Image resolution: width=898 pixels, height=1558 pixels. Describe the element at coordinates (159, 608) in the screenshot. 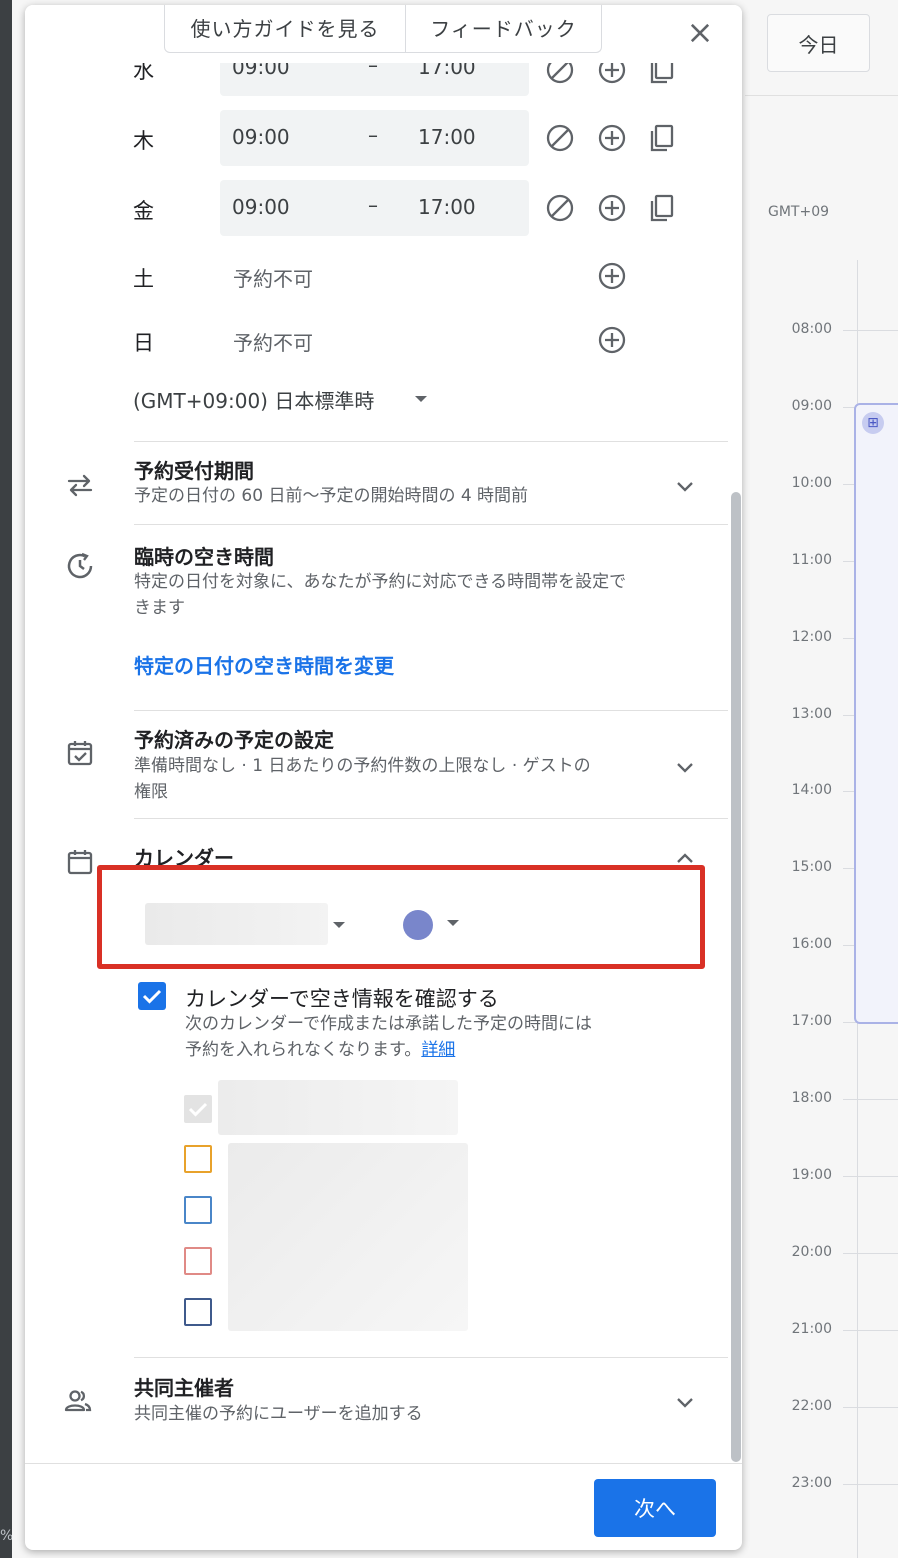

I see `adjusted-availability-subtitle-line2: きます` at that location.